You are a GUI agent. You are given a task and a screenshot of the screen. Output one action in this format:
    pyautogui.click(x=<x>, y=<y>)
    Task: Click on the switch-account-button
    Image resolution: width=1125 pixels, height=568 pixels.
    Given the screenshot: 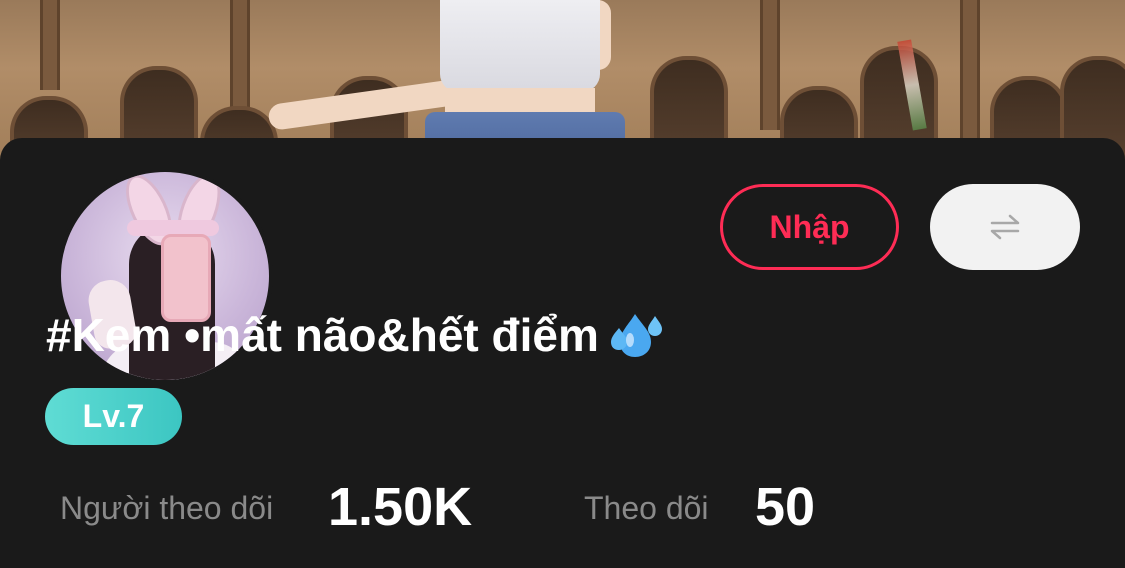 What is the action you would take?
    pyautogui.click(x=1005, y=227)
    